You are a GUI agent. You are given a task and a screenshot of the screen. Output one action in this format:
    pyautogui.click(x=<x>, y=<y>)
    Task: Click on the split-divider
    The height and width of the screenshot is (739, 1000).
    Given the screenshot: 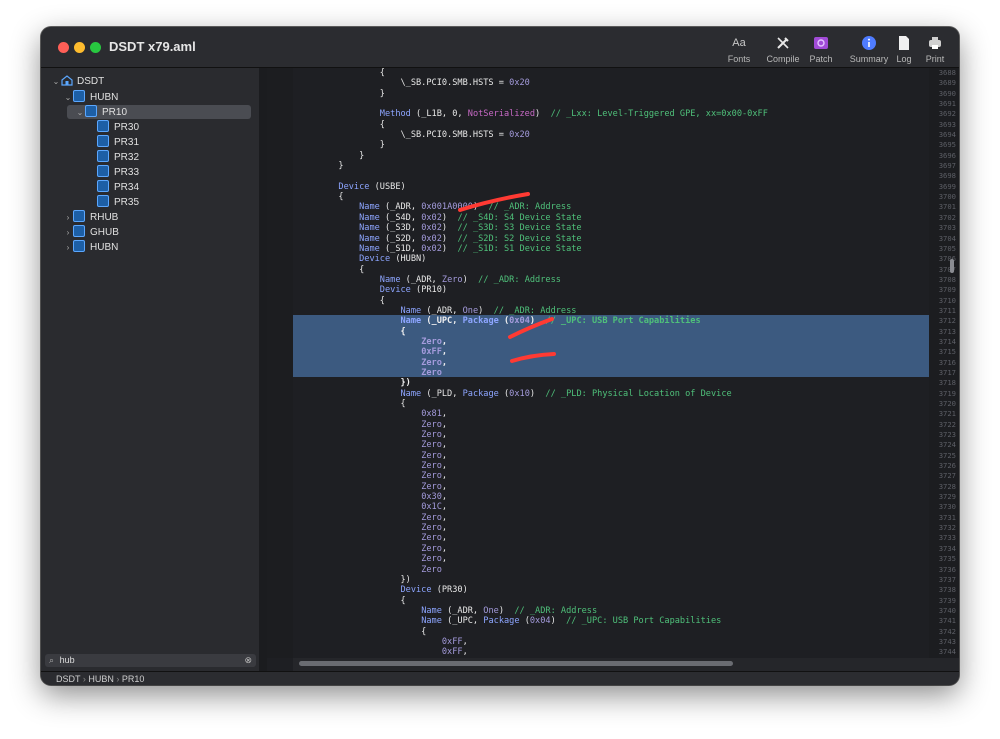 What is the action you would take?
    pyautogui.click(x=263, y=369)
    